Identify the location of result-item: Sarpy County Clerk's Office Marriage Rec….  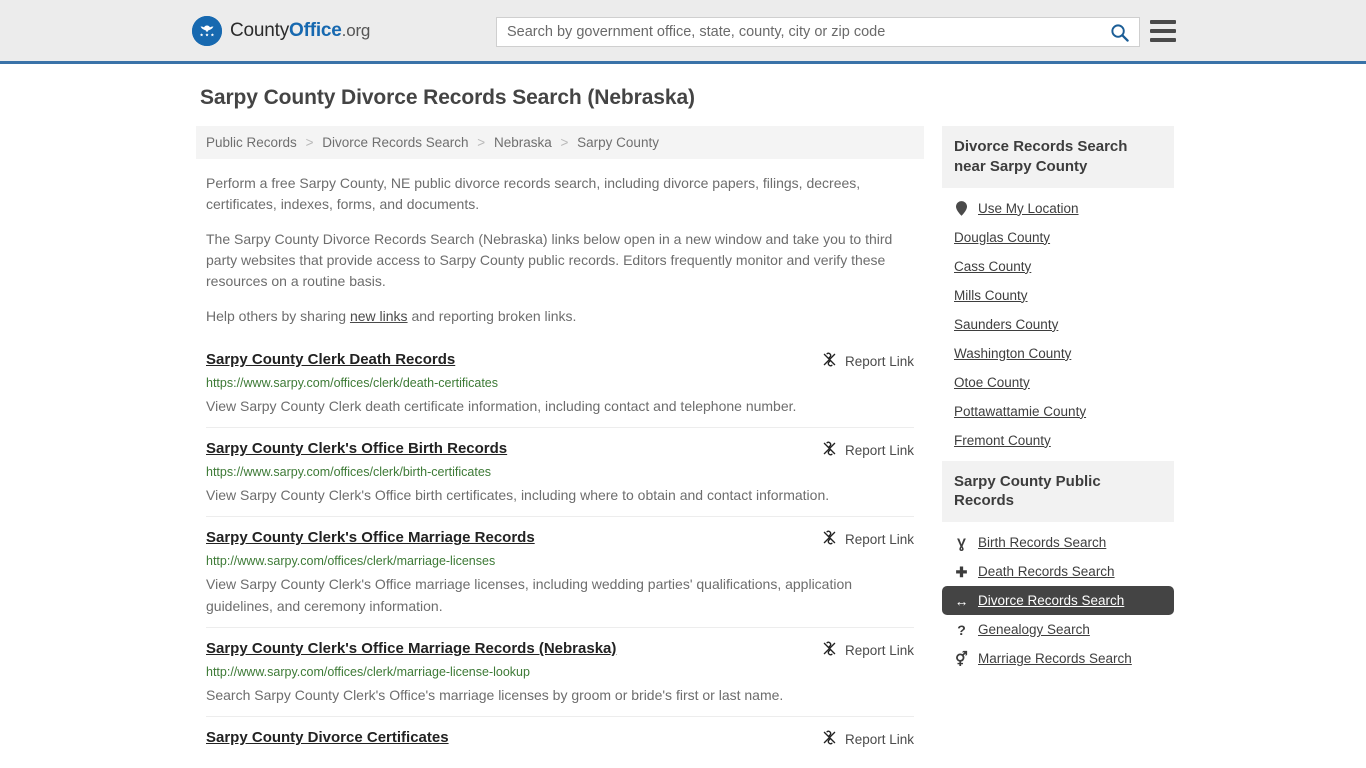
(560, 571).